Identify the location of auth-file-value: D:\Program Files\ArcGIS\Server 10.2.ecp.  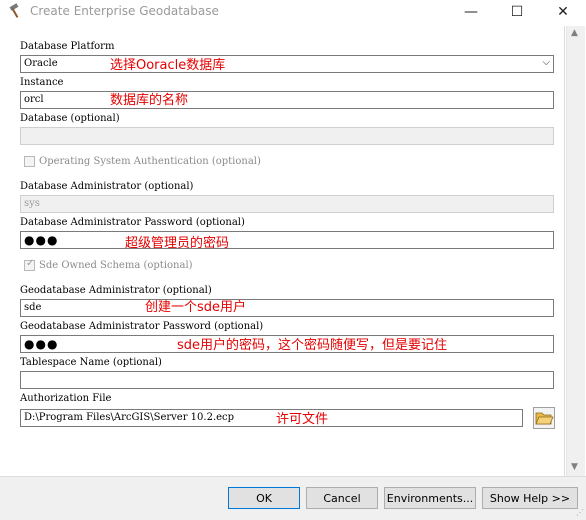
(129, 417).